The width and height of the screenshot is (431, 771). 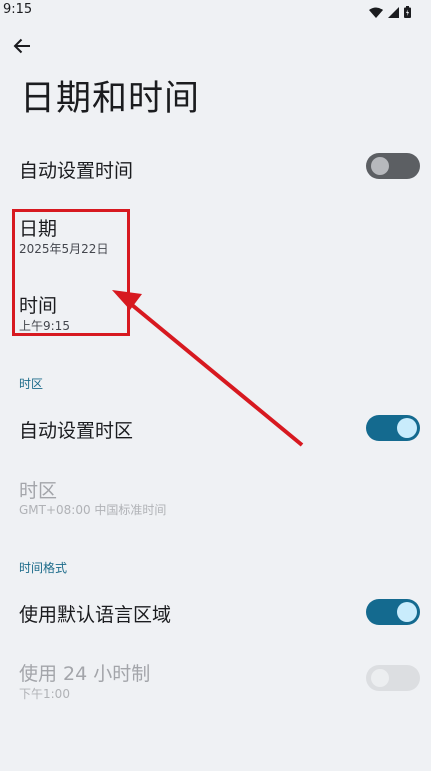 What do you see at coordinates (85, 674) in the screenshot?
I see `use-24-hour-label: 使用 24 小时制` at bounding box center [85, 674].